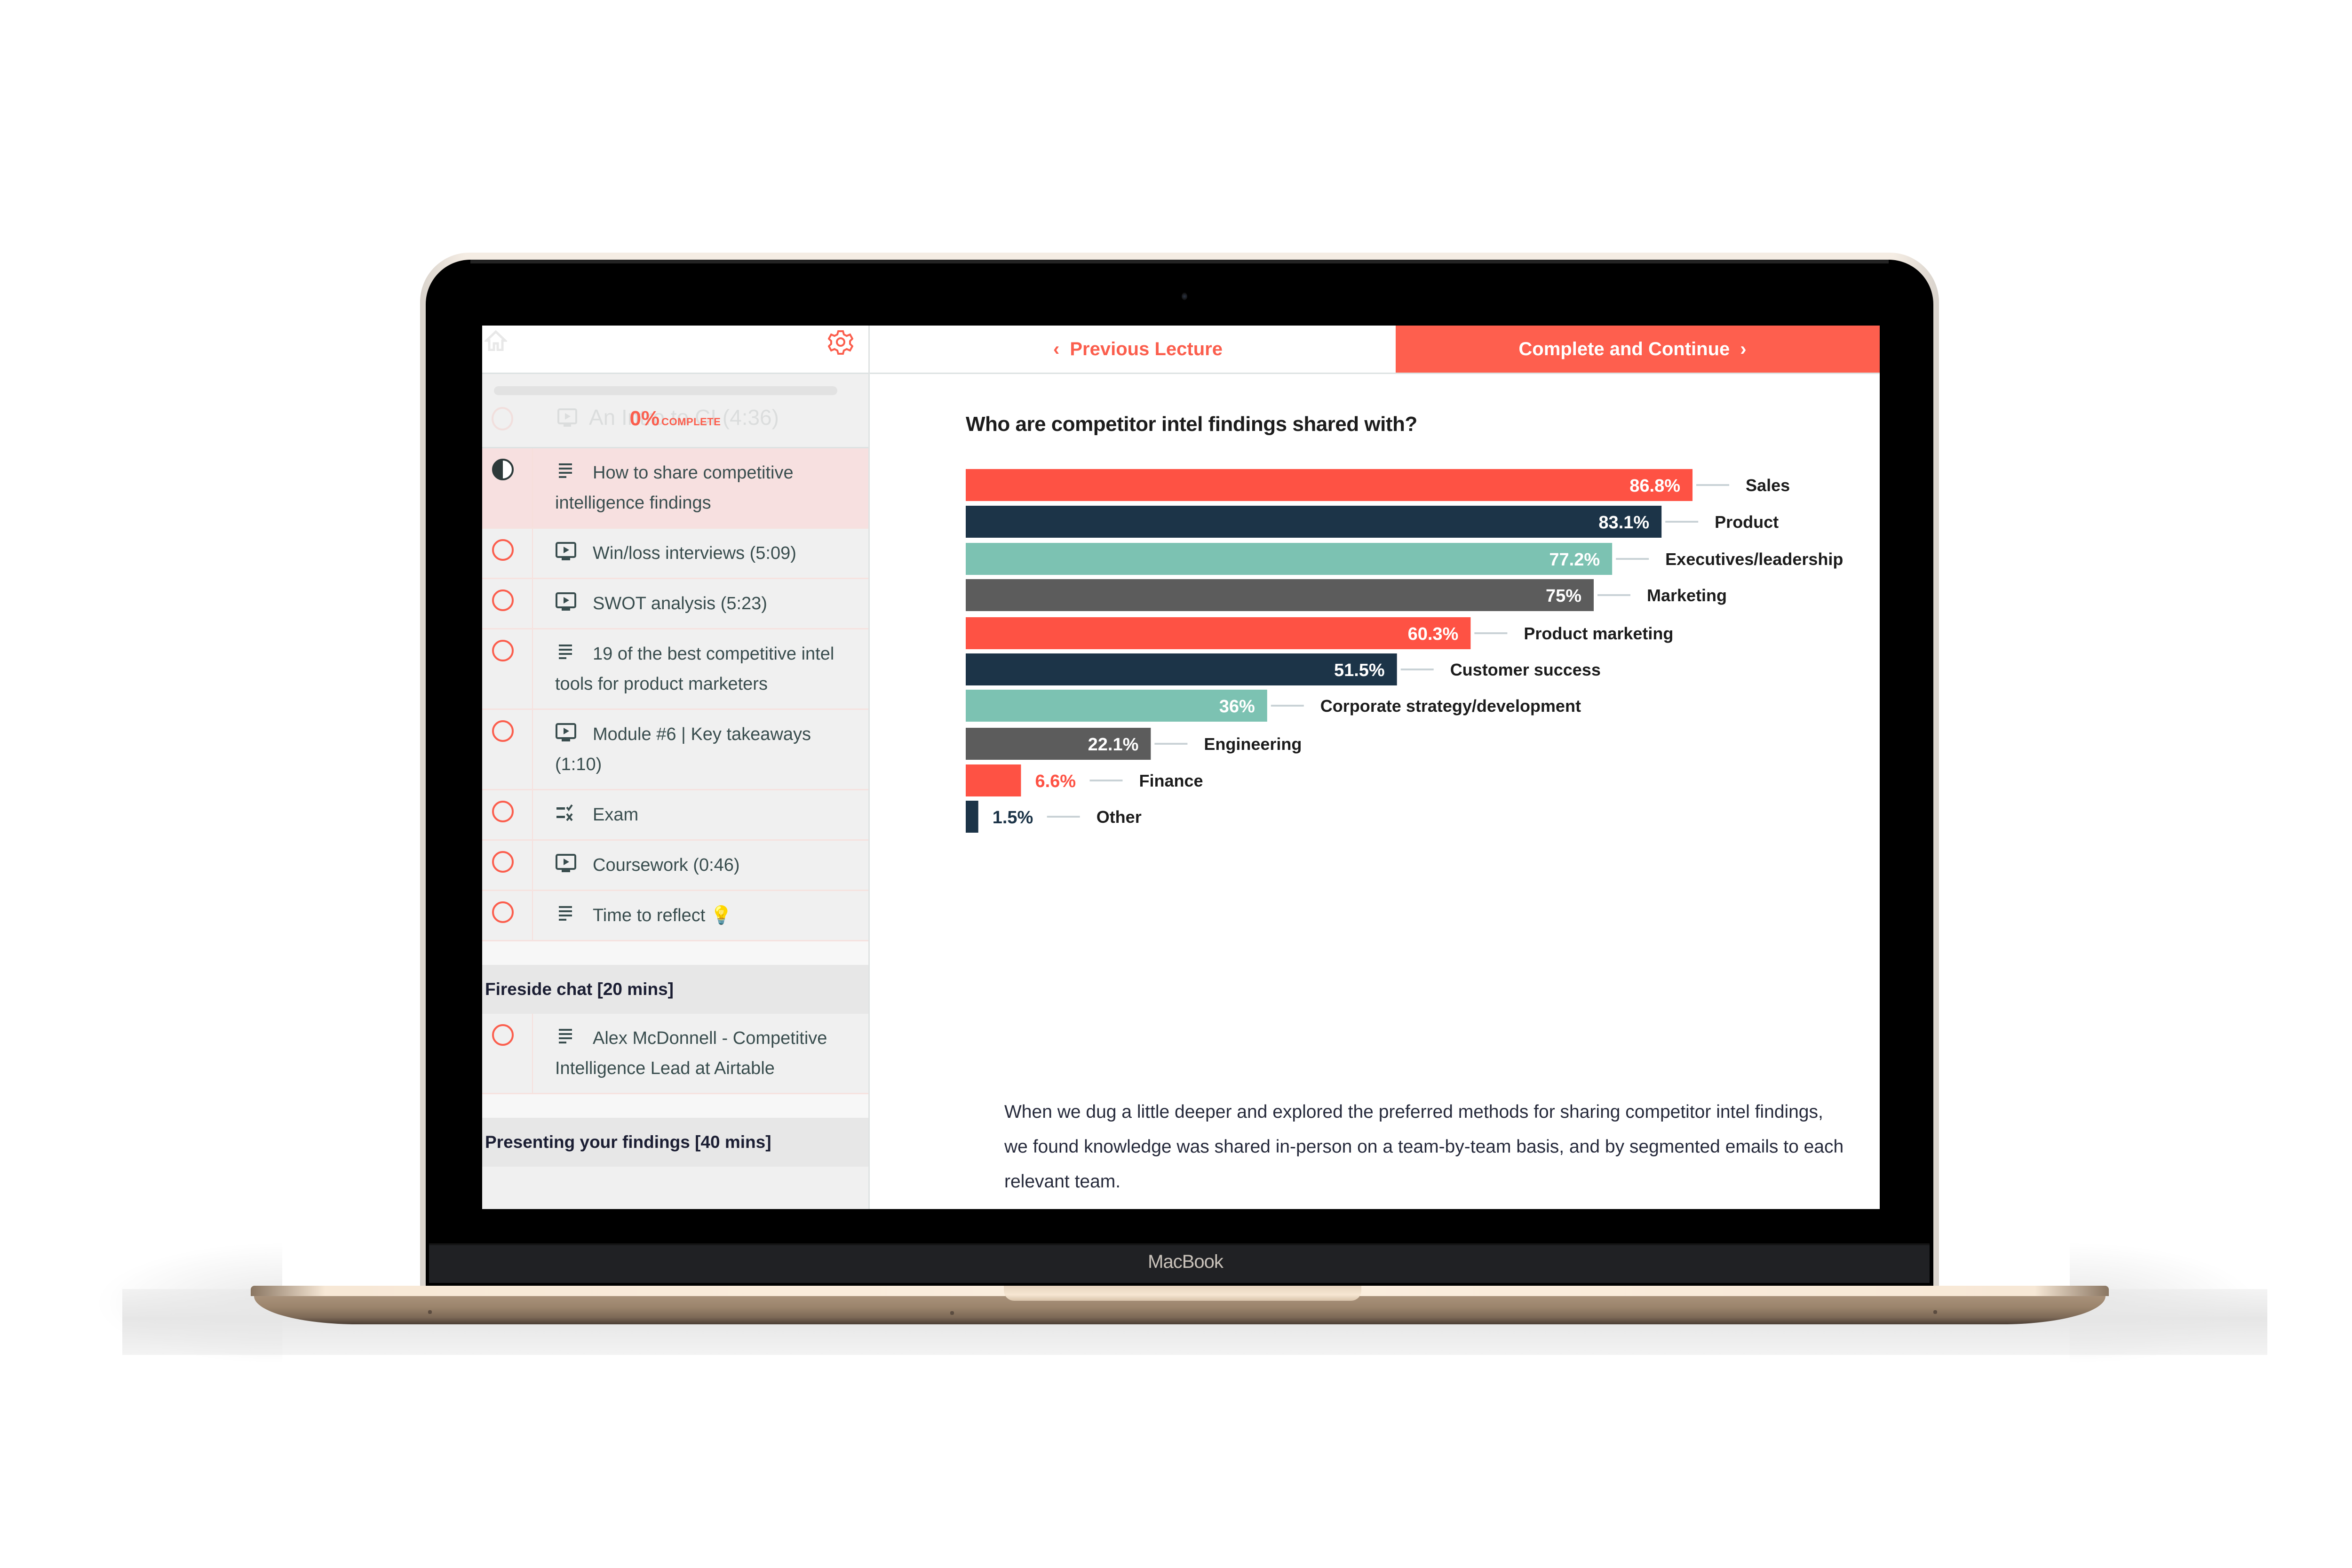 The width and height of the screenshot is (2352, 1568). What do you see at coordinates (665, 390) in the screenshot?
I see `progress-bar` at bounding box center [665, 390].